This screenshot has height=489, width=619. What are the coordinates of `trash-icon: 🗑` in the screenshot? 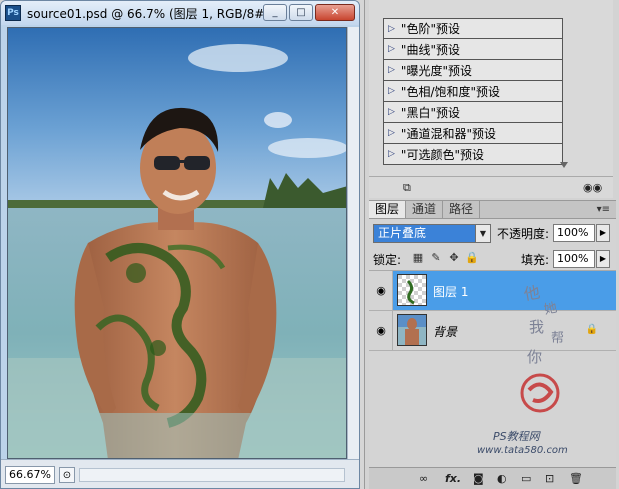 It's located at (576, 478).